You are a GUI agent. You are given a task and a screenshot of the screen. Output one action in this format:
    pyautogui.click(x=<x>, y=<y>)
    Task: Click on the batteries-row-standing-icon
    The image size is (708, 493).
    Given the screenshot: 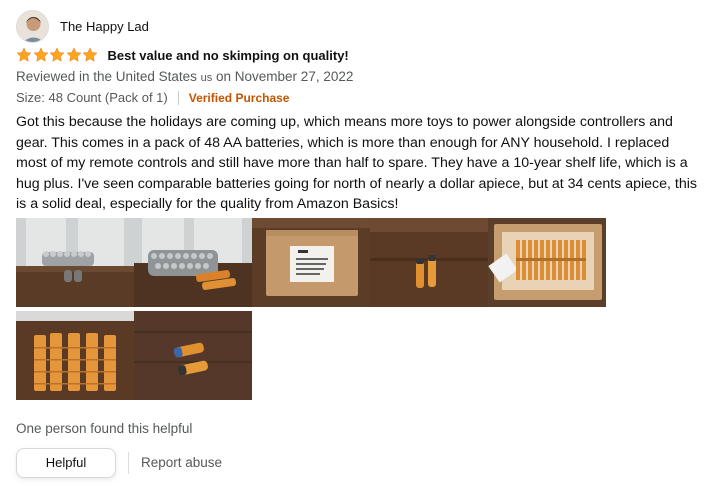 What is the action you would take?
    pyautogui.click(x=75, y=262)
    